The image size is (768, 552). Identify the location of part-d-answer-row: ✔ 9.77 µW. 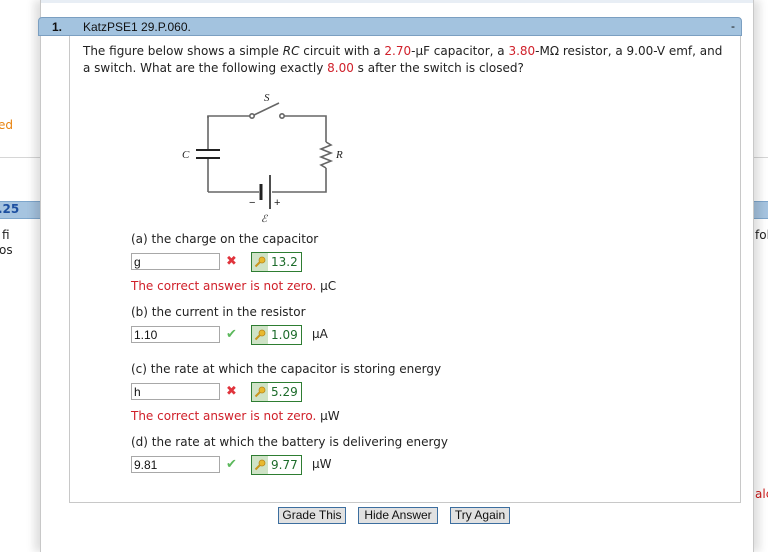
(289, 465).